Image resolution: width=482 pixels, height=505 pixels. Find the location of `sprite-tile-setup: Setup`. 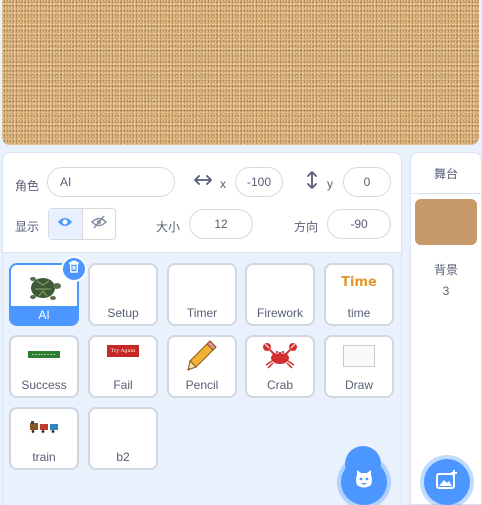

sprite-tile-setup: Setup is located at coordinates (123, 294).